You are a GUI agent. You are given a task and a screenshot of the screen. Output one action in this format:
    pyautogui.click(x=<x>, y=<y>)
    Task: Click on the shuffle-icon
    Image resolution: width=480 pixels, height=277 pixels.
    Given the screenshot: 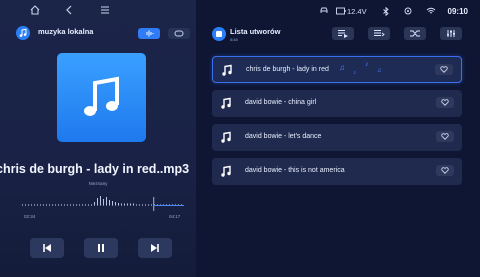 What is the action you would take?
    pyautogui.click(x=415, y=33)
    